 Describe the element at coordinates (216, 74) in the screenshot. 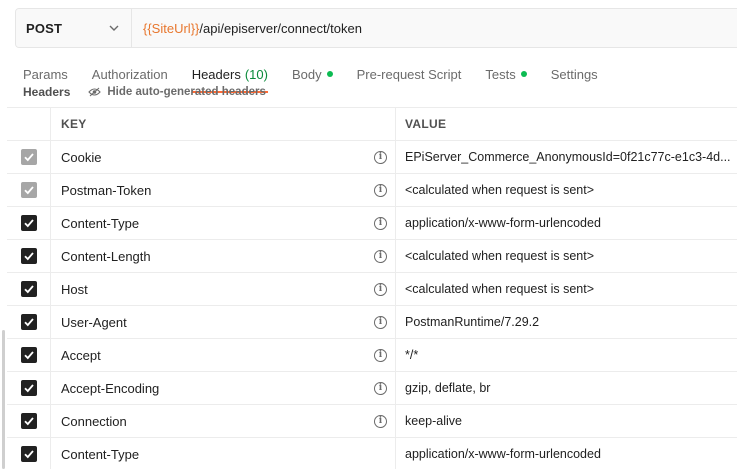

I see `tab-label: Headers` at that location.